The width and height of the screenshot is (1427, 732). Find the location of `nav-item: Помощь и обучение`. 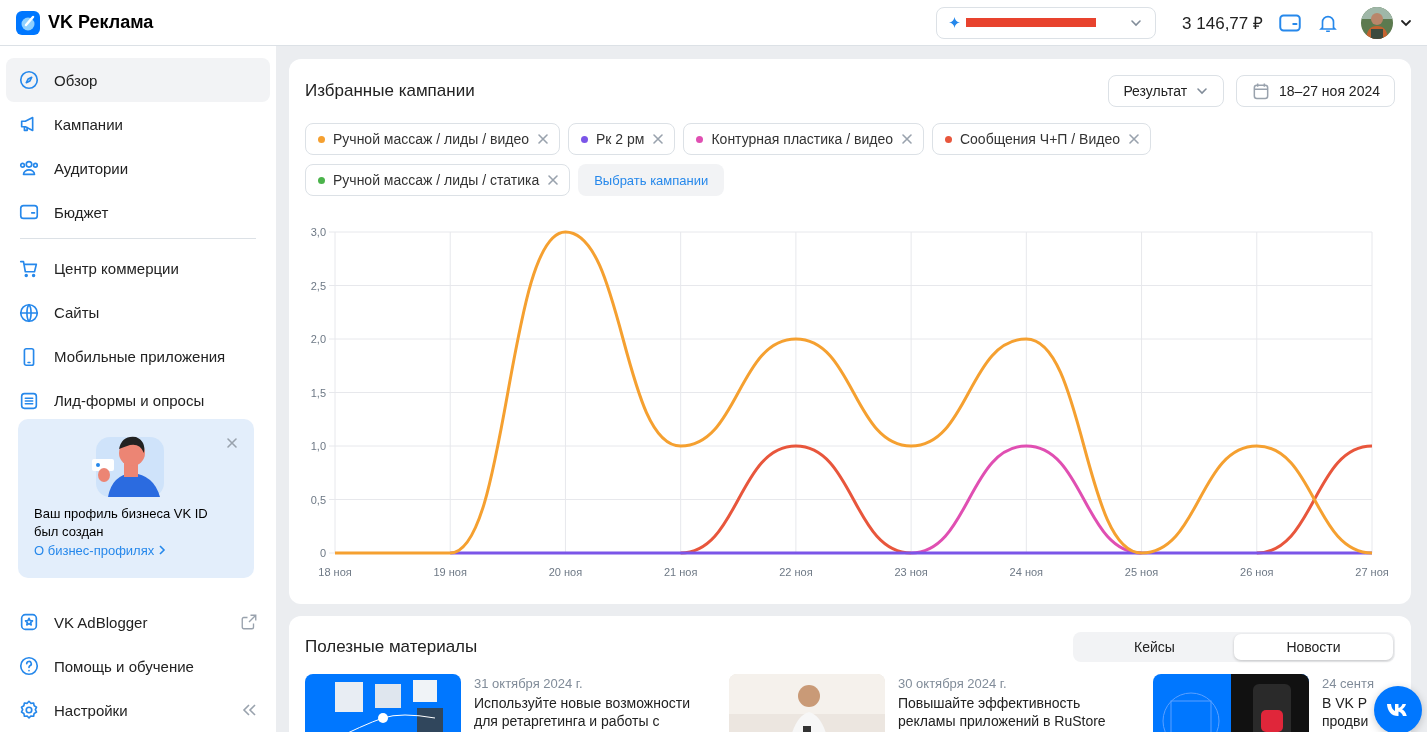

nav-item: Помощь и обучение is located at coordinates (138, 666).